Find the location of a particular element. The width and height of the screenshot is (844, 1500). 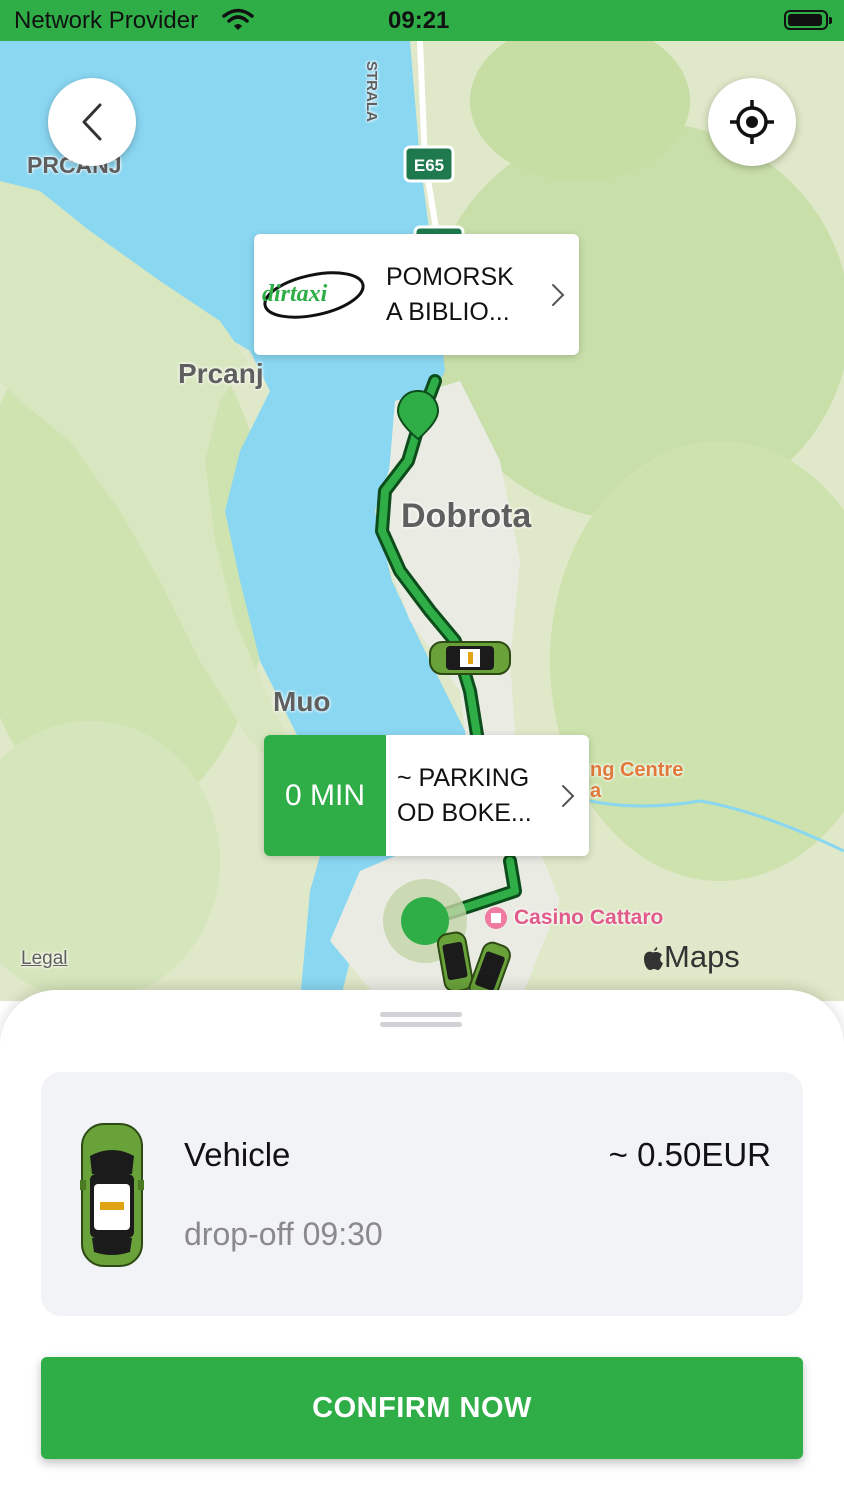

apple-icon is located at coordinates (653, 958).